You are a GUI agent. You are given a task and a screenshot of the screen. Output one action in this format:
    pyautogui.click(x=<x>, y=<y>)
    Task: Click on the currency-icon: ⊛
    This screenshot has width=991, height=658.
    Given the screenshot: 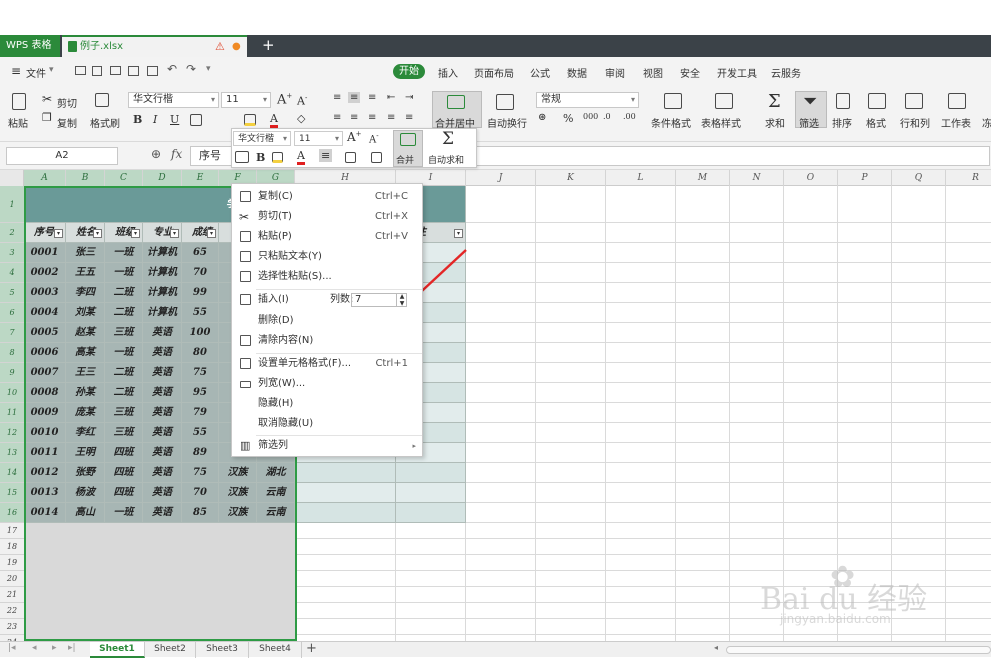 What is the action you would take?
    pyautogui.click(x=542, y=117)
    